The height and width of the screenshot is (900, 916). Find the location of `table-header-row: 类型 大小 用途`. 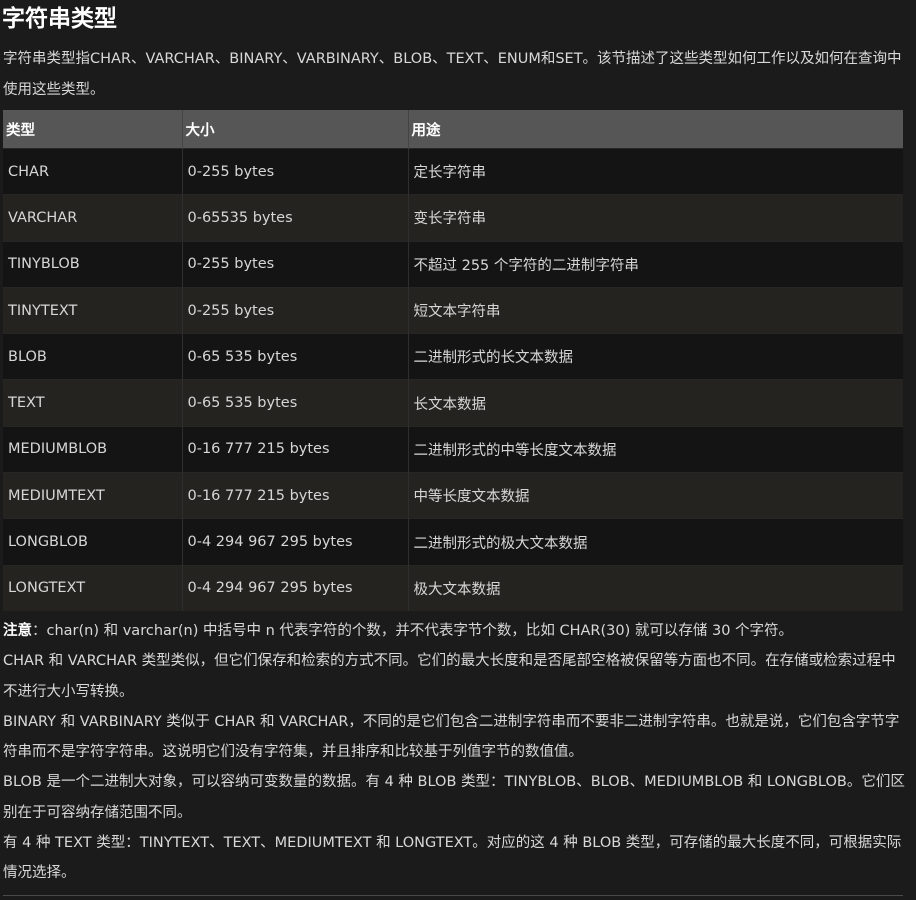

table-header-row: 类型 大小 用途 is located at coordinates (453, 129).